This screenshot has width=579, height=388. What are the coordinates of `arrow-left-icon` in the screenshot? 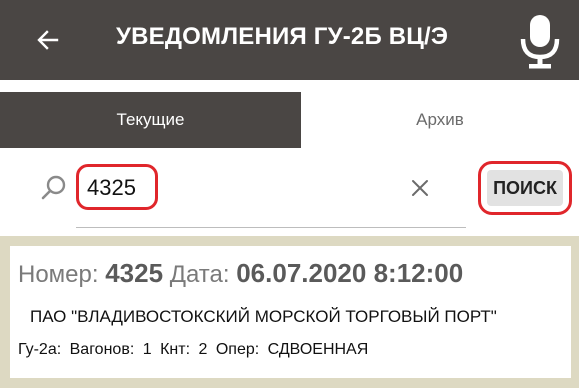 It's located at (48, 40).